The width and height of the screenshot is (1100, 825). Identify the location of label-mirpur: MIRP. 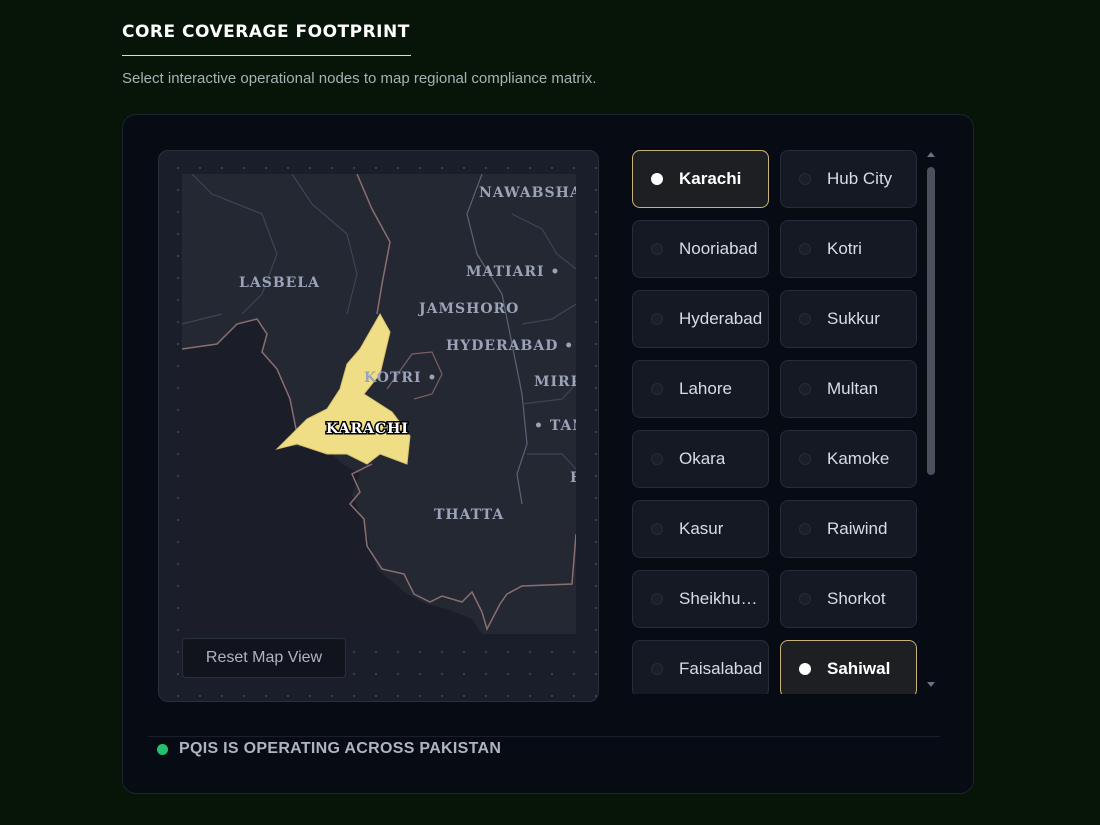
(555, 382).